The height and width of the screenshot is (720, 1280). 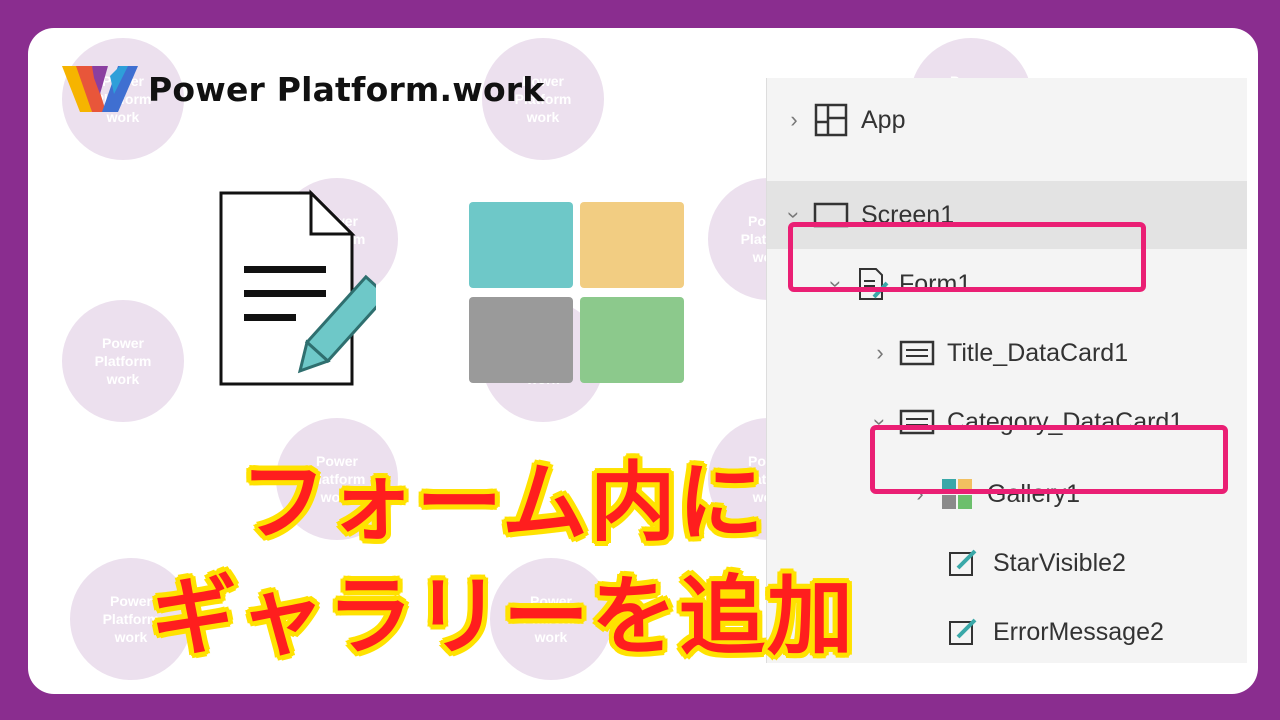 I want to click on tree-item-app: › App, so click(x=1007, y=120).